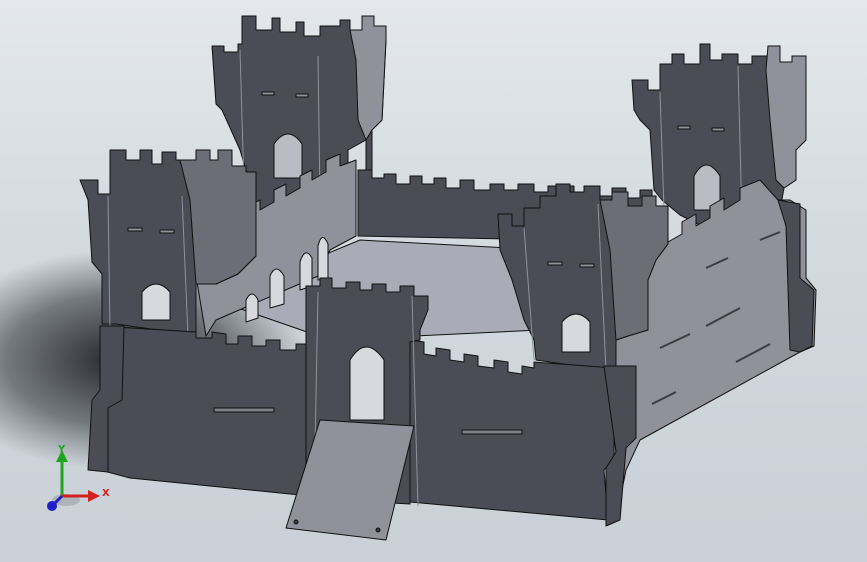 This screenshot has height=562, width=867. What do you see at coordinates (199, 411) in the screenshot?
I see `front-left-wall` at bounding box center [199, 411].